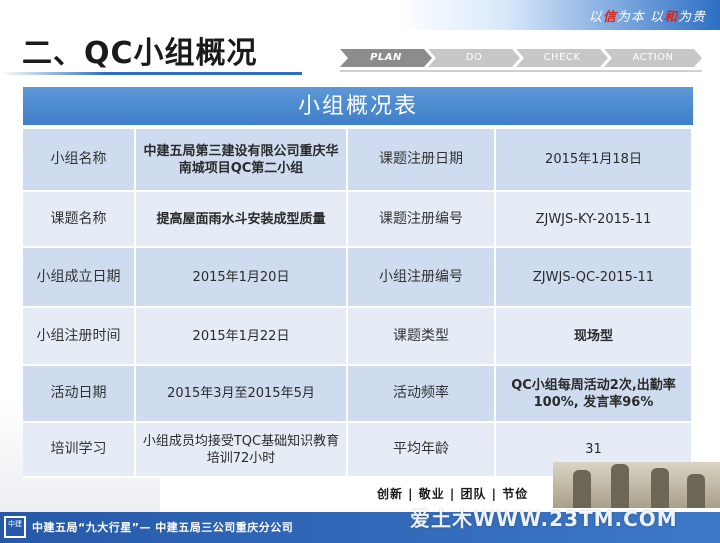 The height and width of the screenshot is (543, 720). Describe the element at coordinates (422, 160) in the screenshot. I see `row-label-topic-reg-date: 课题注册日期` at that location.